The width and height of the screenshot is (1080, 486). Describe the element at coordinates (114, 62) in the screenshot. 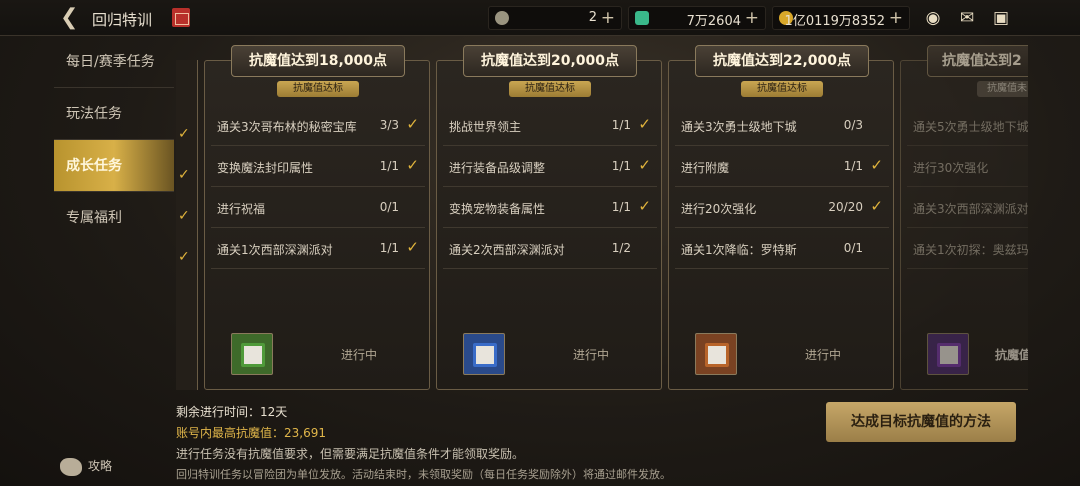

I see `sidebar-item-daily-season: 每日/赛季任务` at that location.